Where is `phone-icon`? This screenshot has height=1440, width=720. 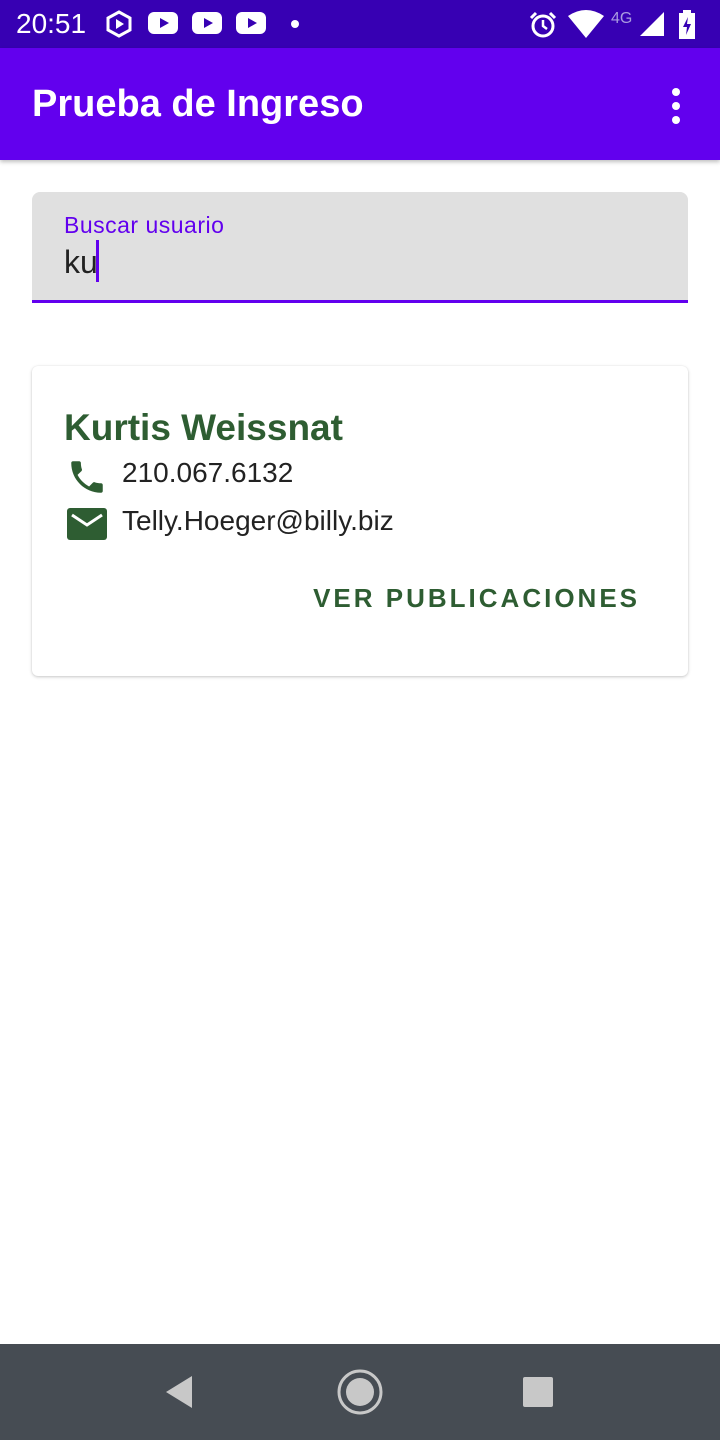
phone-icon is located at coordinates (87, 477).